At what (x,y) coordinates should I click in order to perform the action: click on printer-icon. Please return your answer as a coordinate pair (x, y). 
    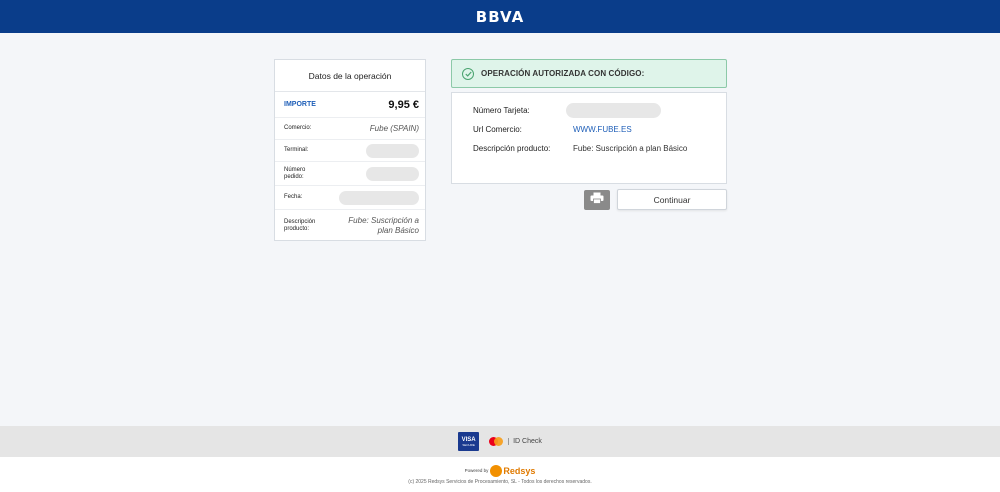
    Looking at the image, I should click on (597, 200).